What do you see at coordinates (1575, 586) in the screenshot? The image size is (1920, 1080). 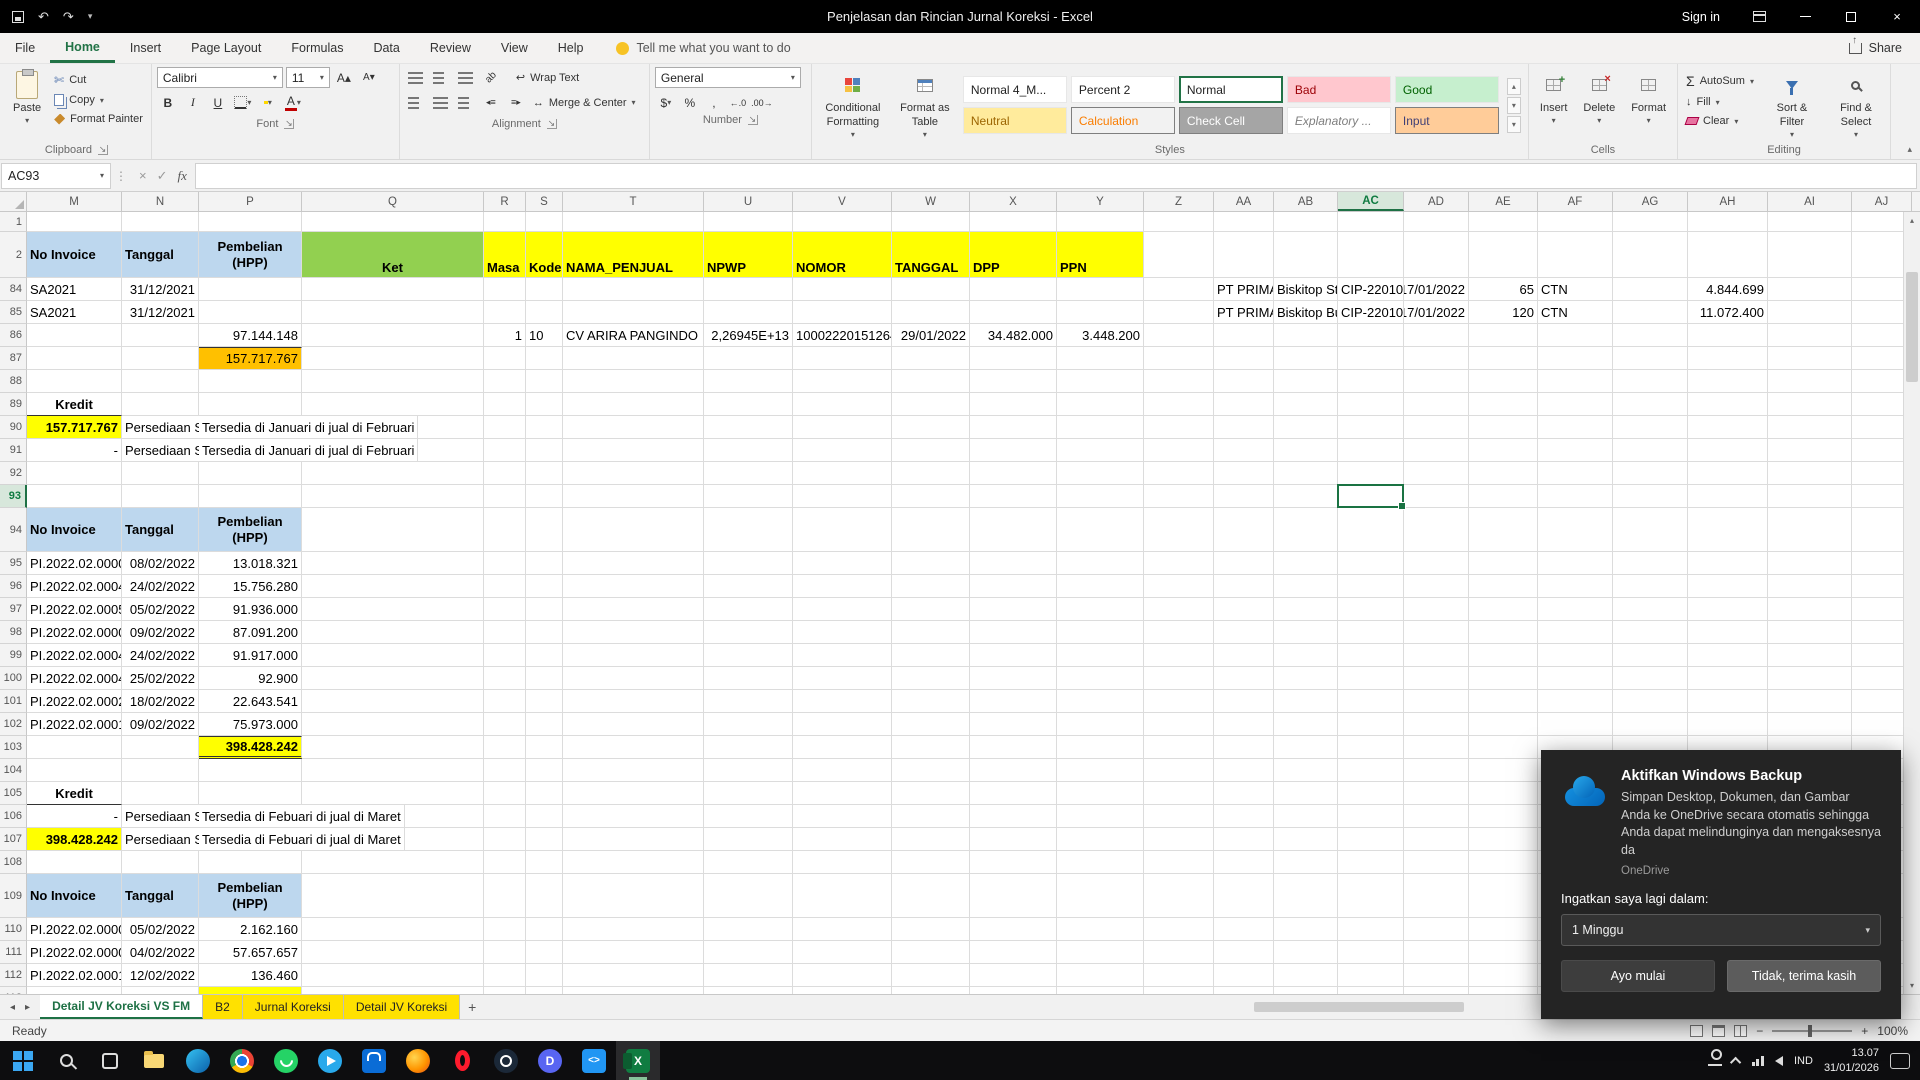 I see `cell-AF96` at bounding box center [1575, 586].